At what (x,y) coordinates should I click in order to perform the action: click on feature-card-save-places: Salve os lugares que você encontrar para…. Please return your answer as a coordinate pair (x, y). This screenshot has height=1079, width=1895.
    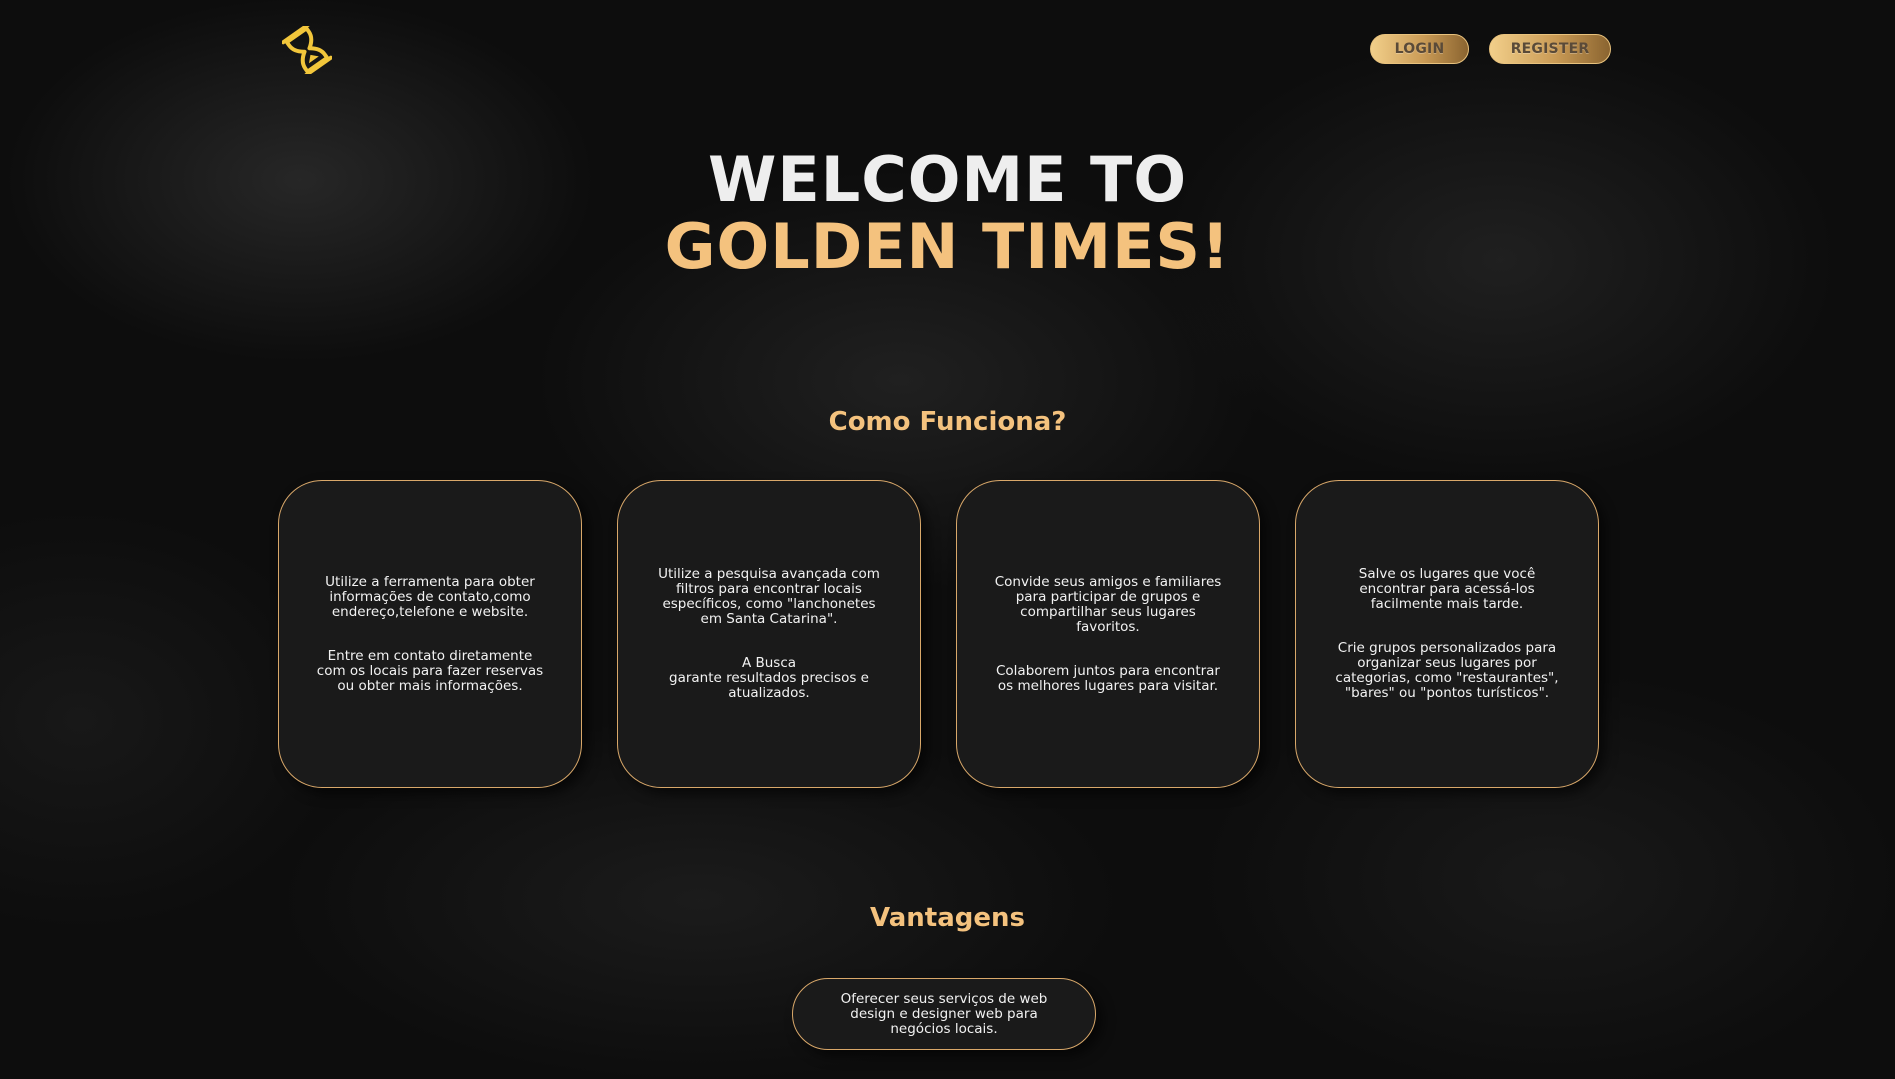
    Looking at the image, I should click on (1447, 634).